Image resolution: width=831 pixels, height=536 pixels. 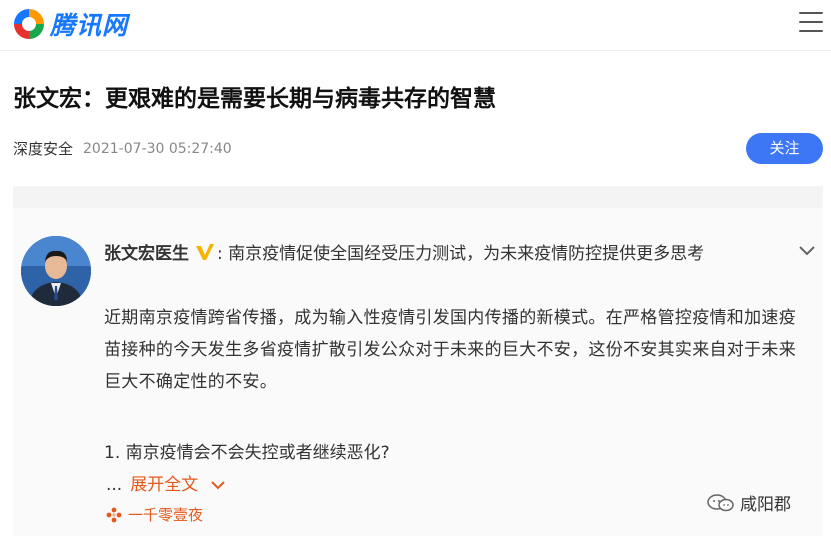 I want to click on post-summary: 南京疫情促使全国经受压力测试，为未来疫情防控提供更多思考, so click(x=466, y=254).